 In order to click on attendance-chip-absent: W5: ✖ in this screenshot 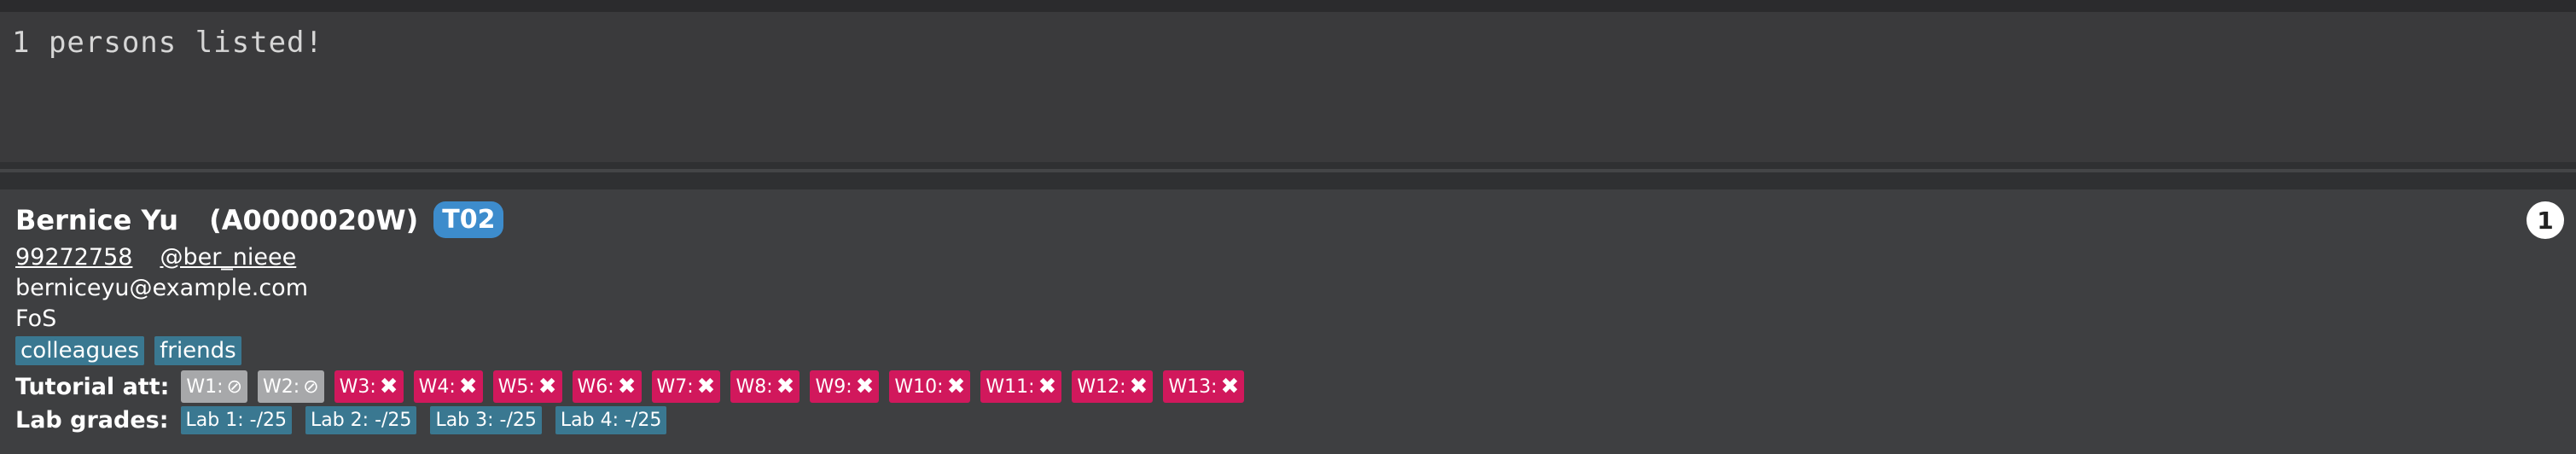, I will do `click(527, 386)`.